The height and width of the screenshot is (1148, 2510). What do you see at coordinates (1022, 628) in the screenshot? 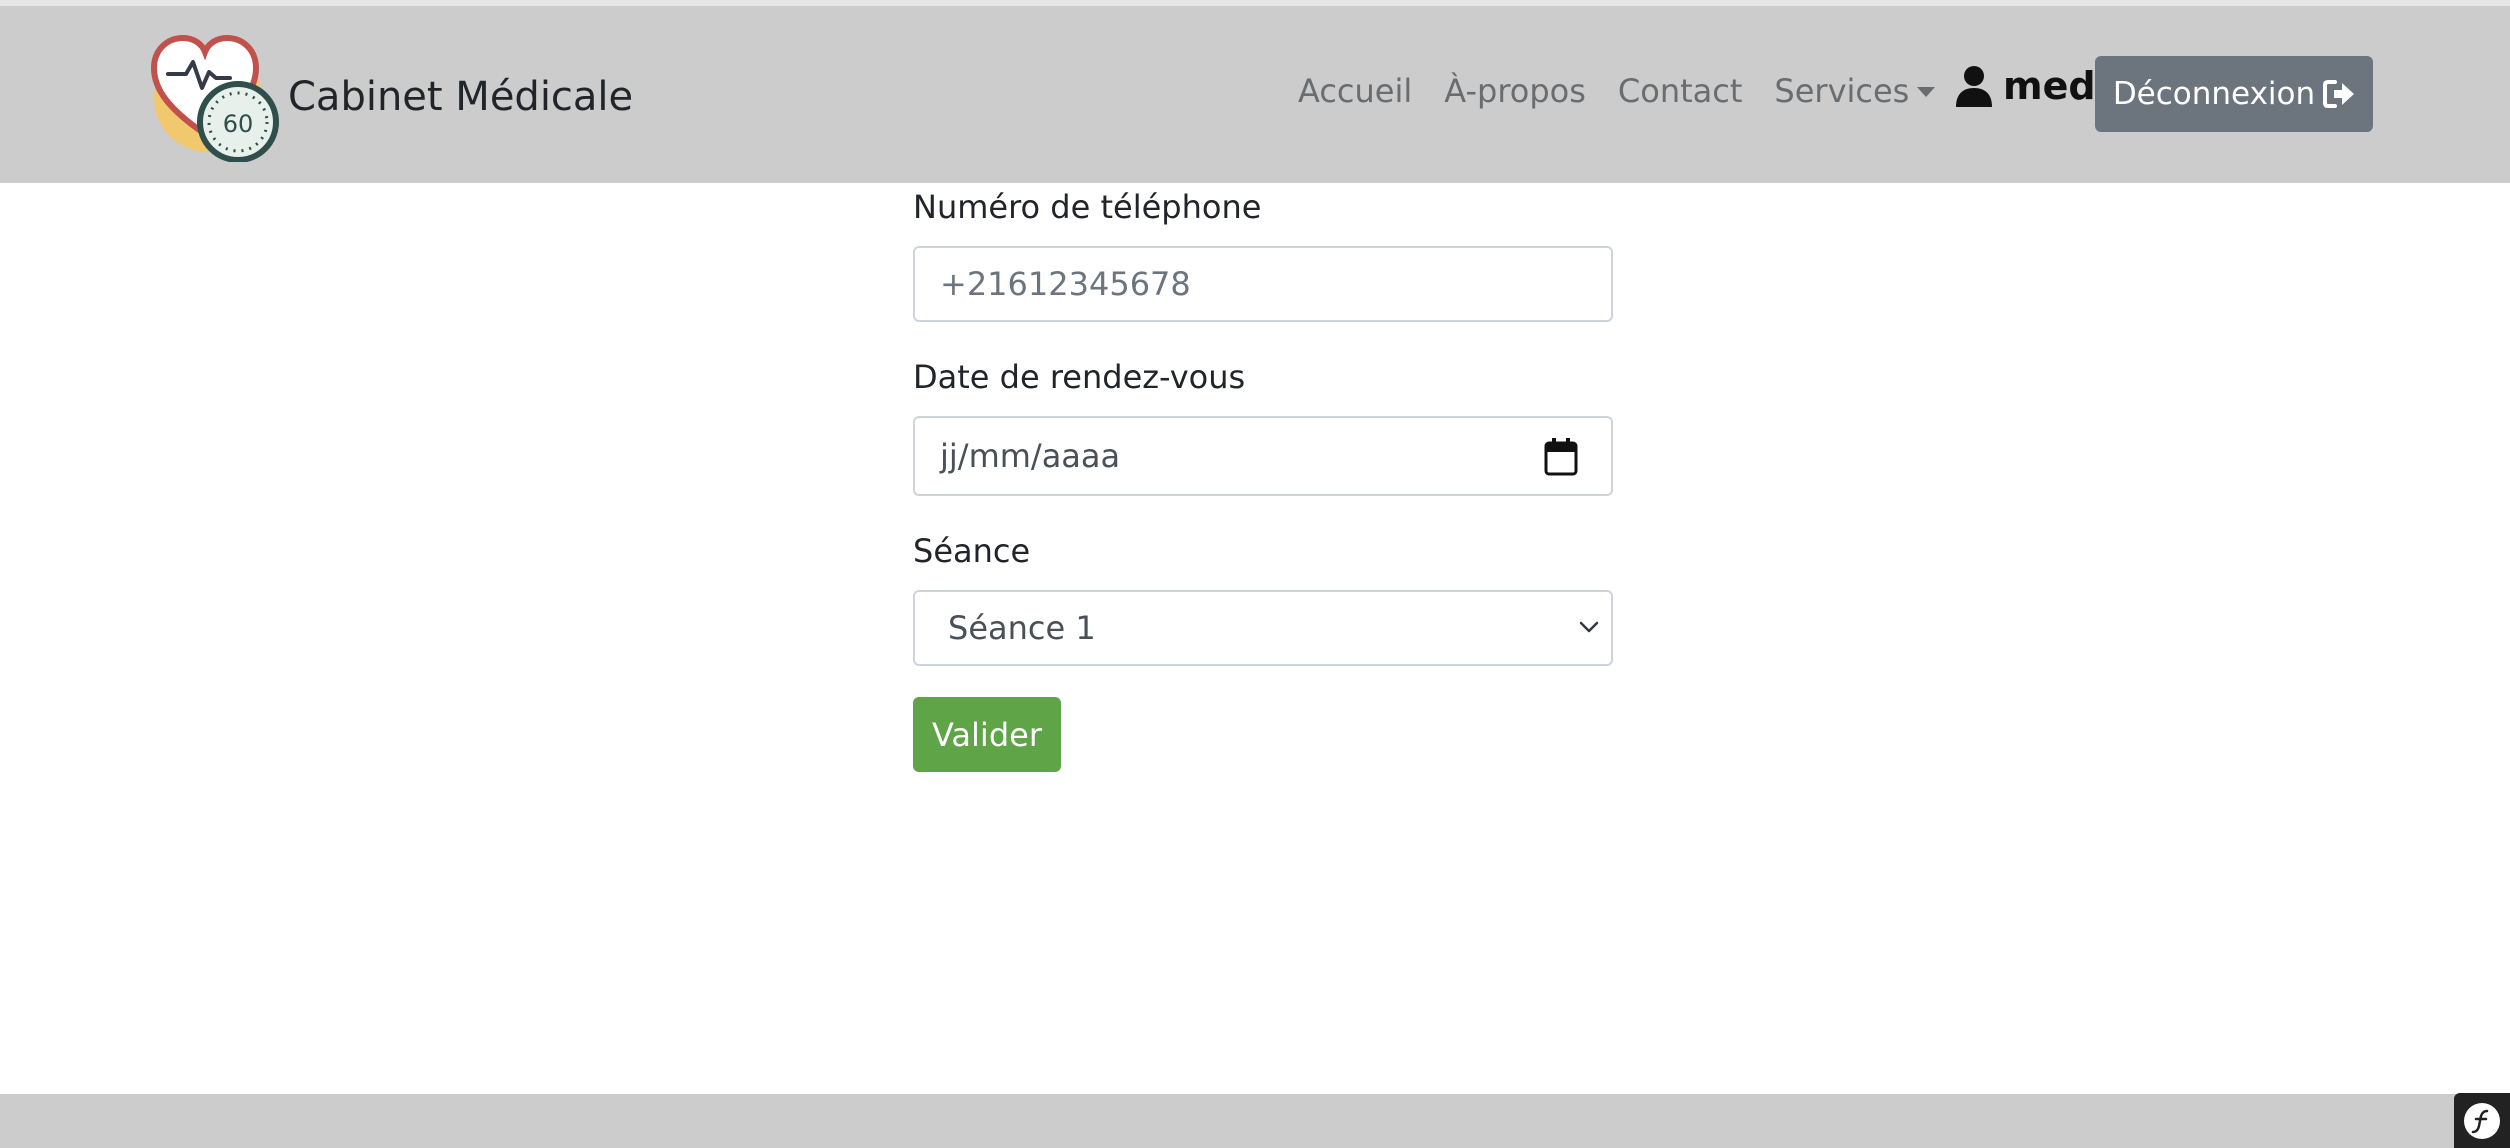
I see `session-selected-value: Séance 1` at bounding box center [1022, 628].